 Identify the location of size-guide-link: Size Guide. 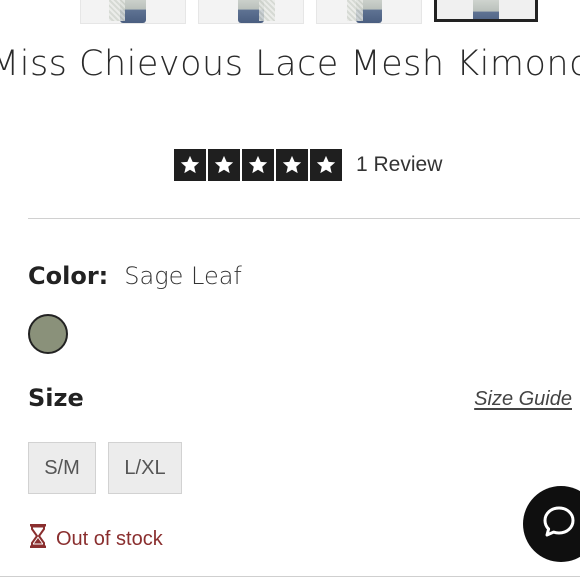
(523, 399).